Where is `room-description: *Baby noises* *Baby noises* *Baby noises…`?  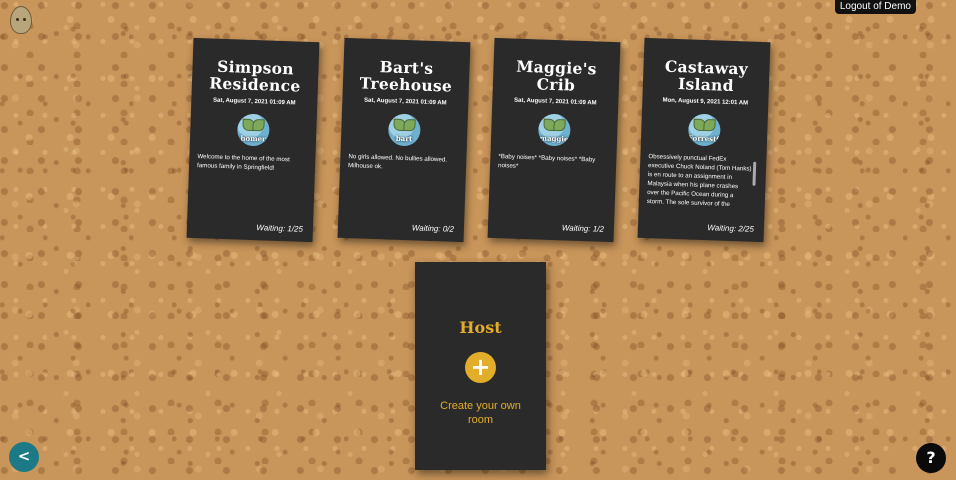 room-description: *Baby noises* *Baby noises* *Baby noises… is located at coordinates (546, 161).